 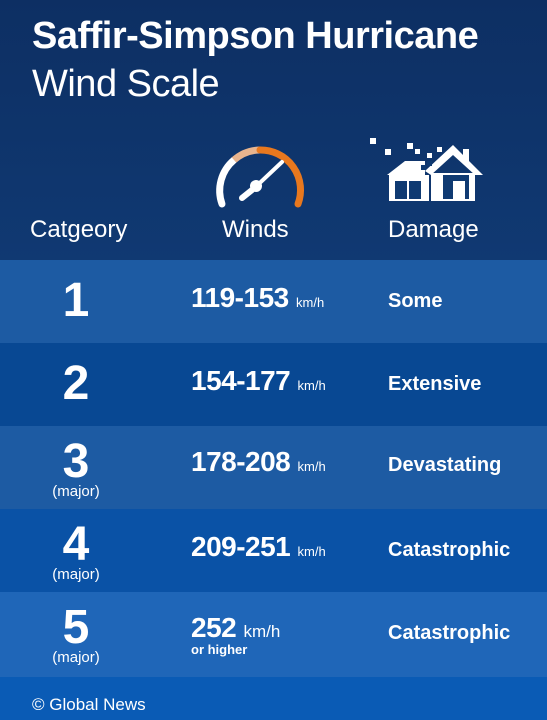 I want to click on footer: © Global News, so click(x=273, y=698).